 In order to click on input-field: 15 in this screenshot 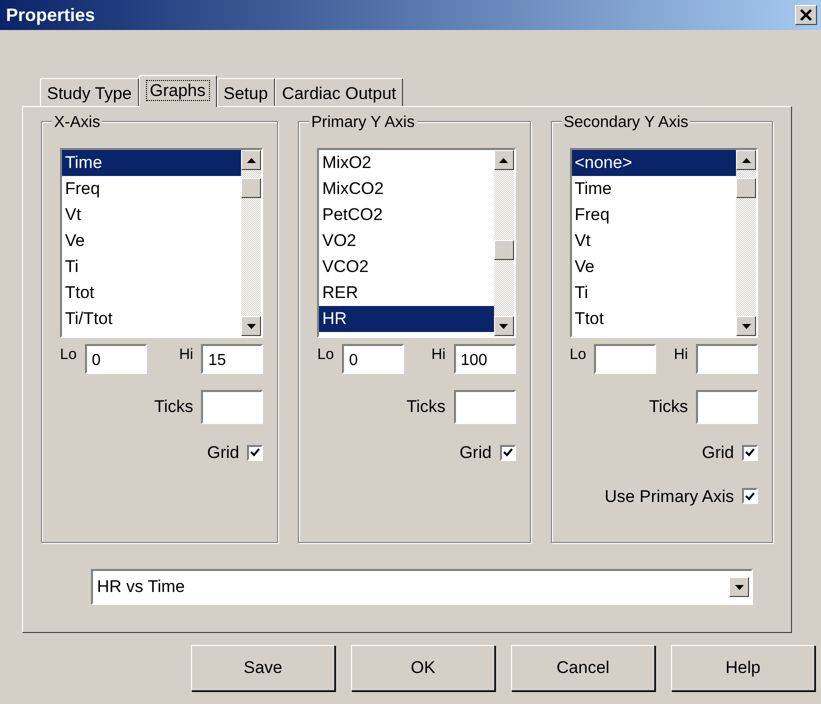, I will do `click(232, 359)`.